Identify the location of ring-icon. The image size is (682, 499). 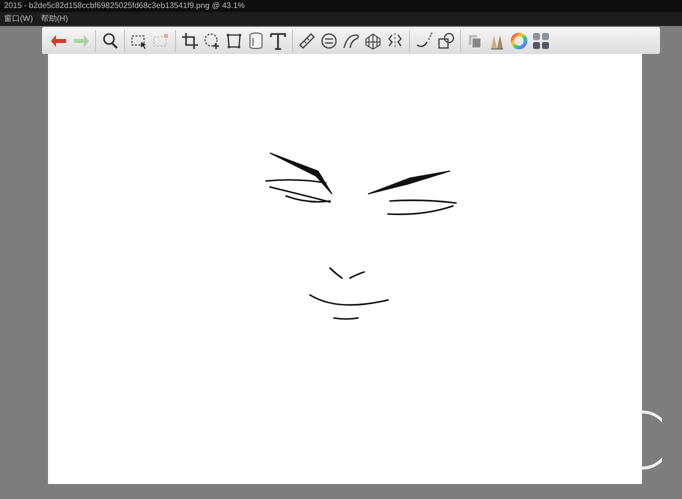
(651, 440).